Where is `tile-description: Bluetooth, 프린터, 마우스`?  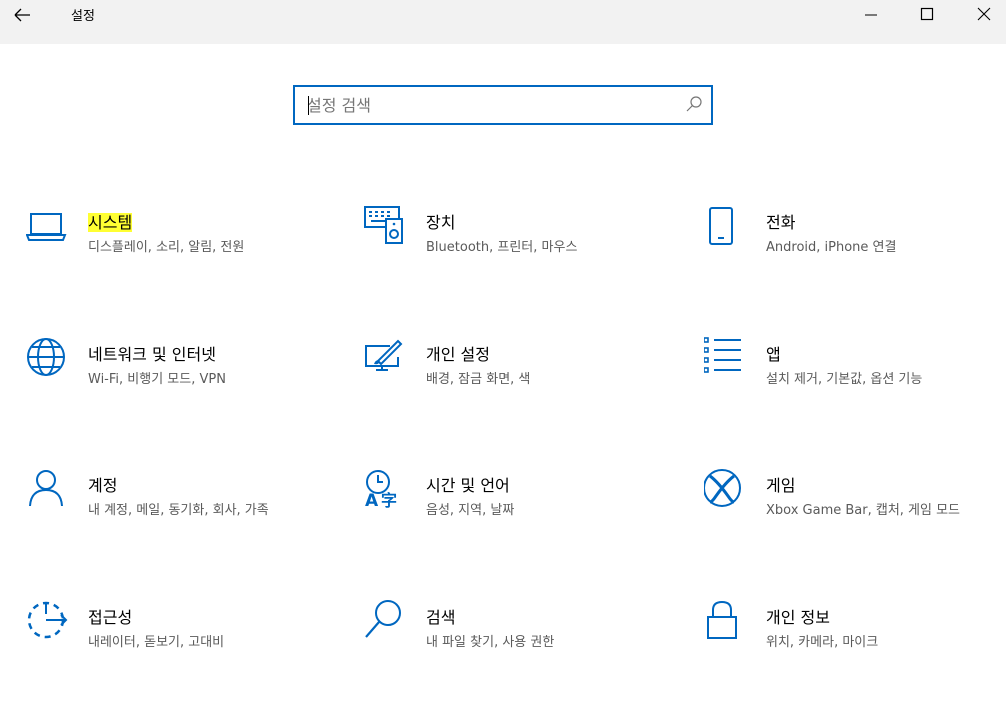
tile-description: Bluetooth, 프린터, 마우스 is located at coordinates (502, 247).